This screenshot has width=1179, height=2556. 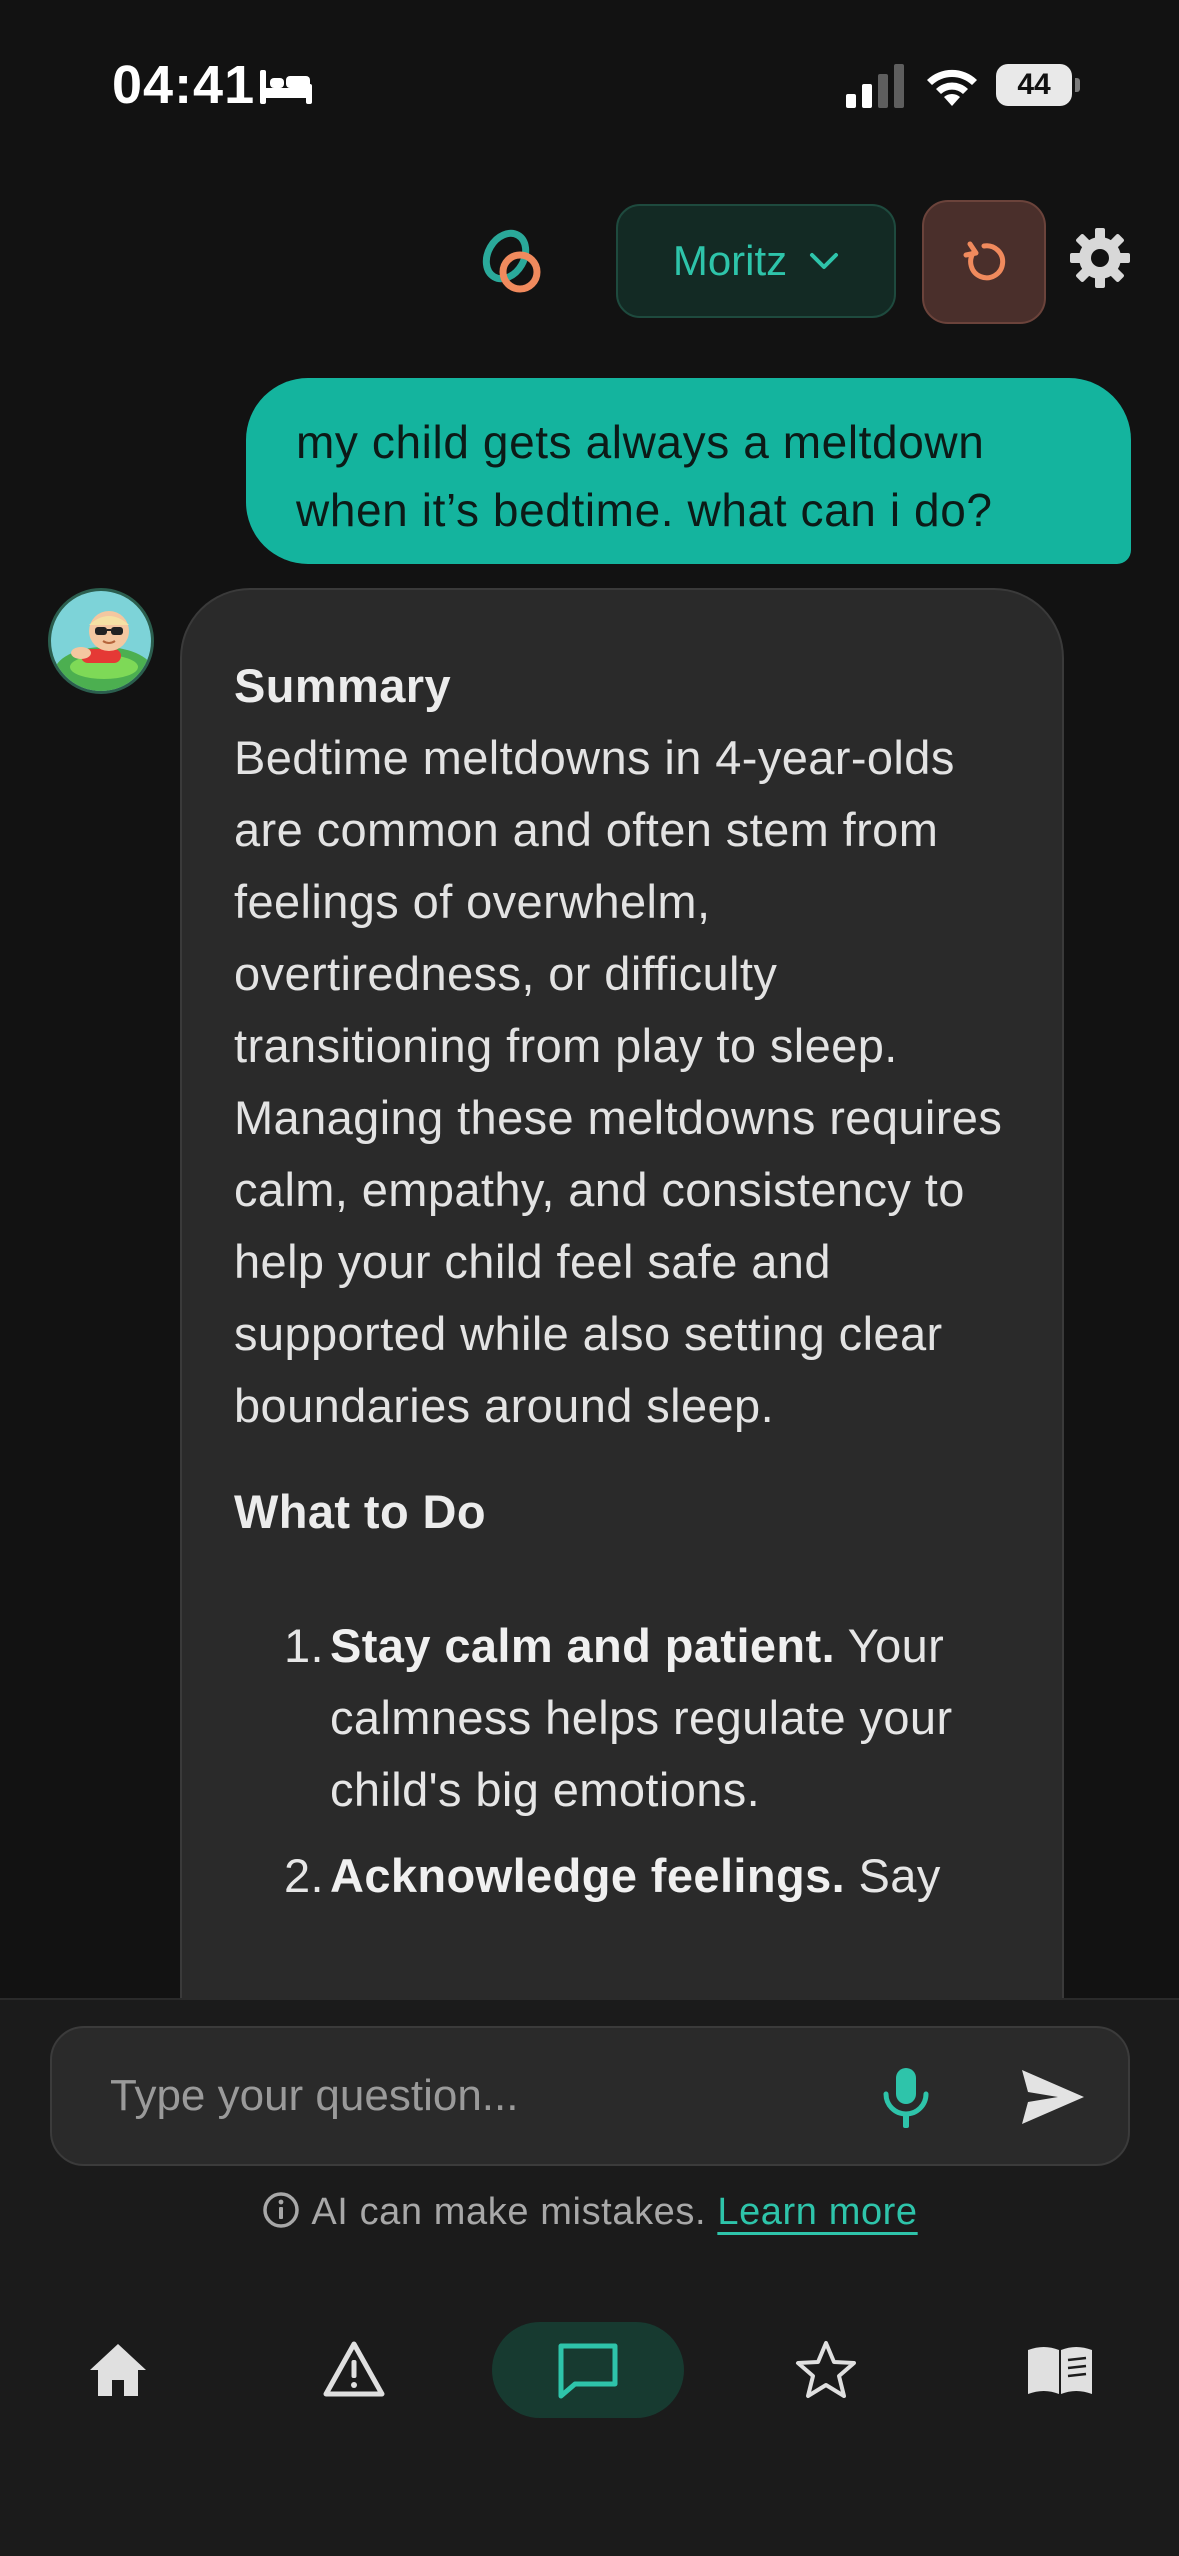 I want to click on status-time: 04:41, so click(x=184, y=85).